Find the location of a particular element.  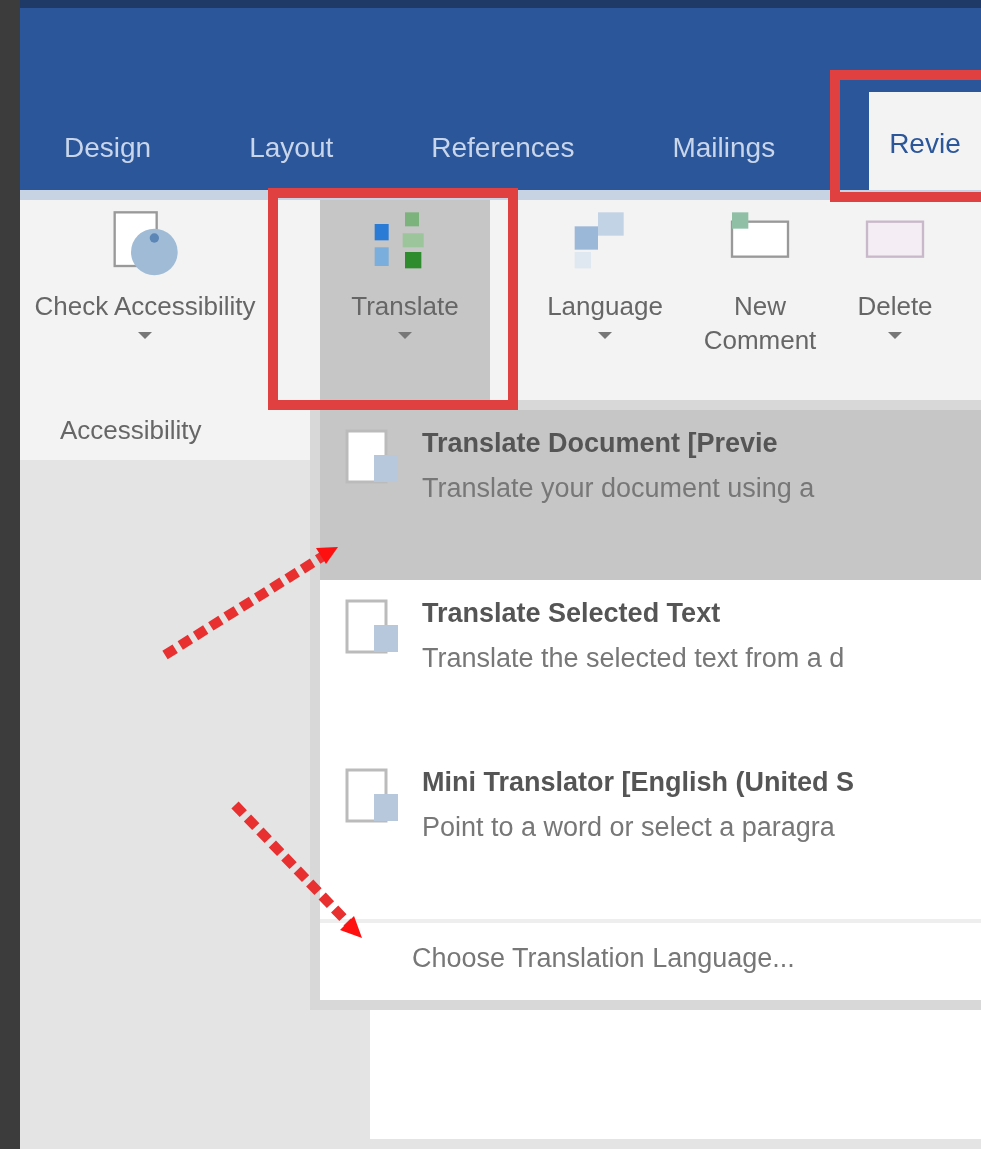

ribbon-button: Delete is located at coordinates (895, 305).